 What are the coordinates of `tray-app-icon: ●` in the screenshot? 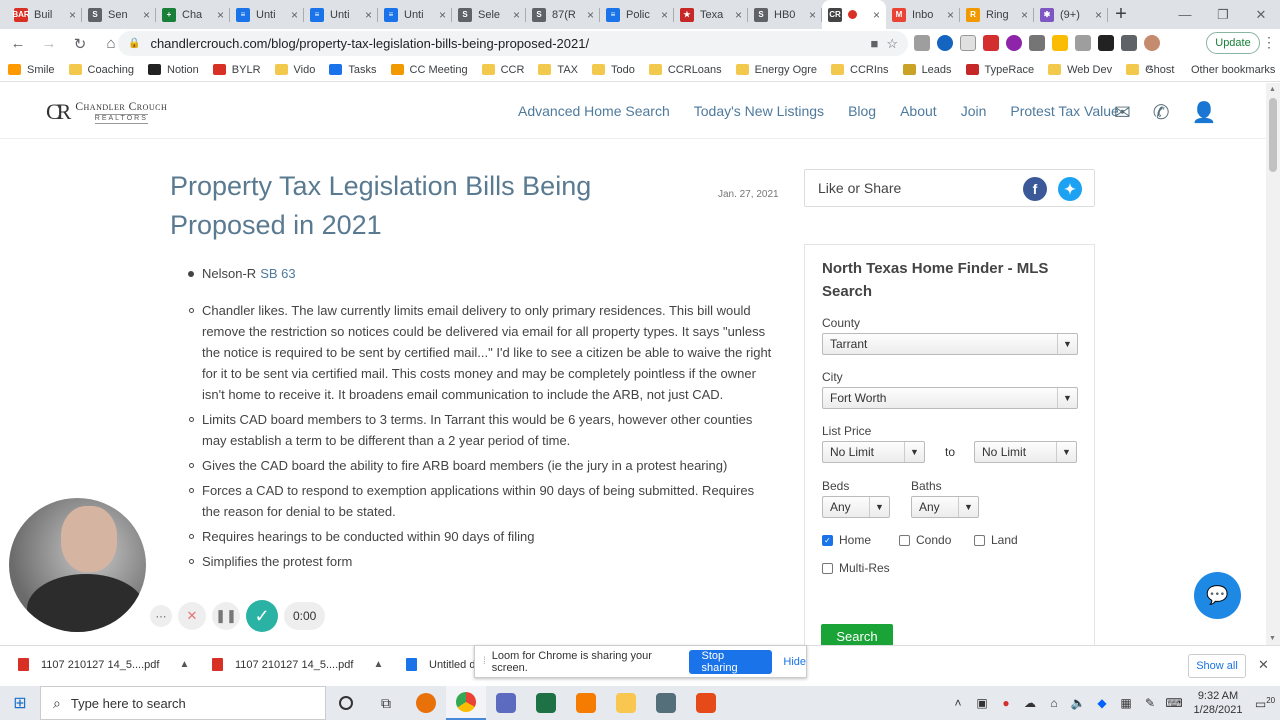 It's located at (1006, 703).